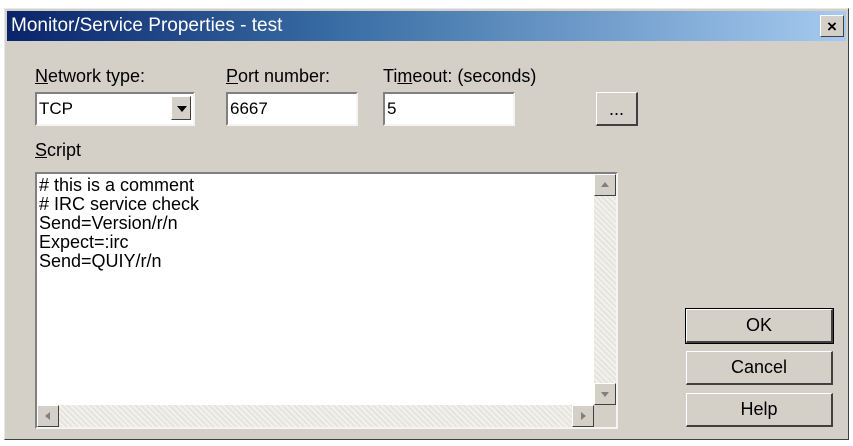 The height and width of the screenshot is (446, 853). What do you see at coordinates (426, 26) in the screenshot?
I see `title-bar: Monitor/Service Properties - test ×` at bounding box center [426, 26].